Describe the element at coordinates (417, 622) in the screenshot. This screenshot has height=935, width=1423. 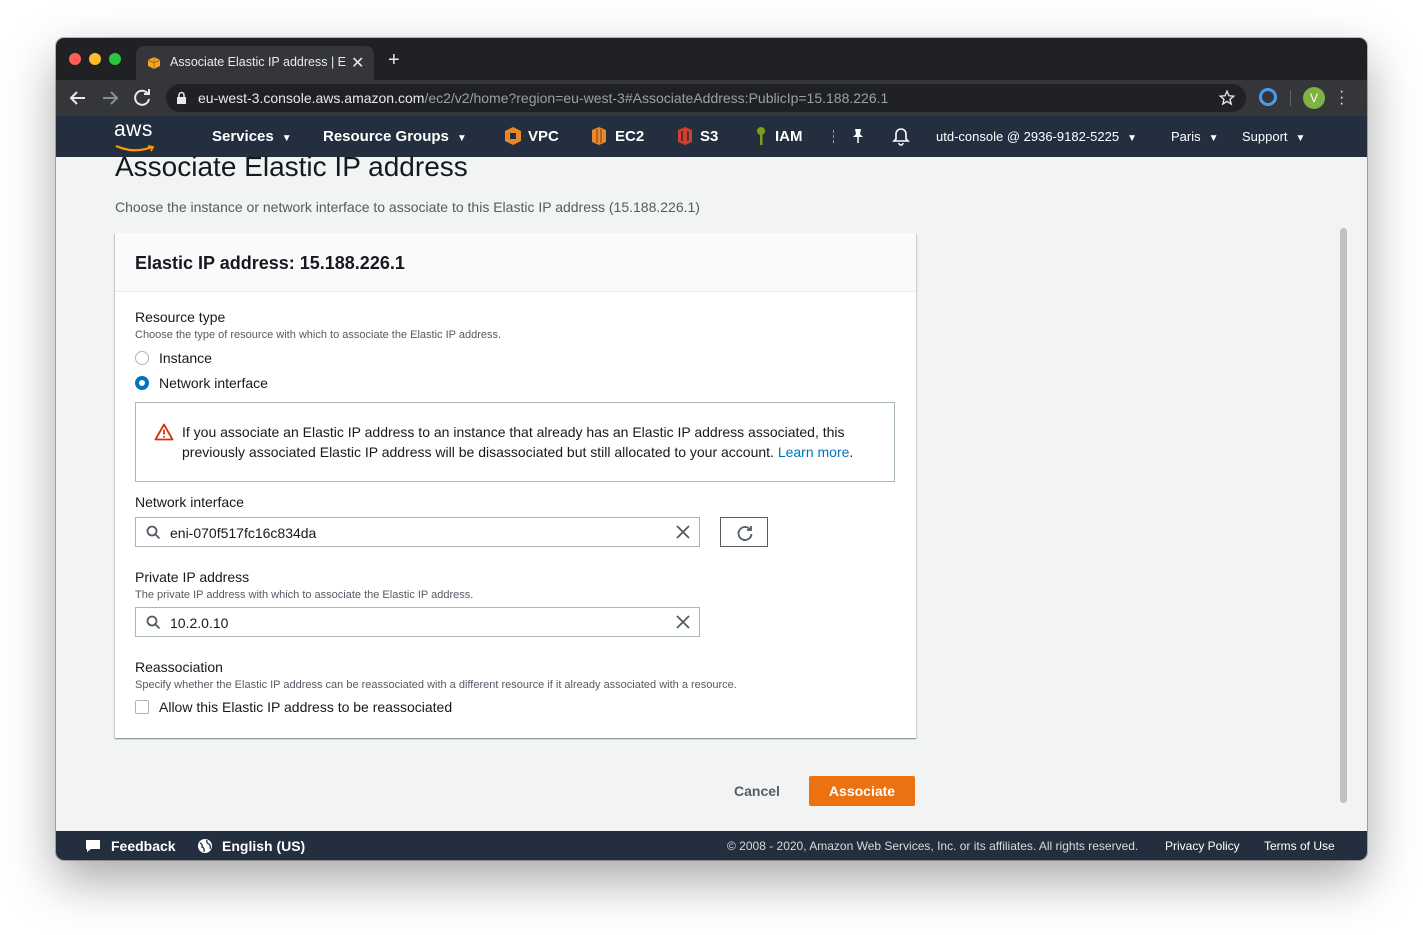
I see `private-ip-field: 10.2.0.10` at that location.